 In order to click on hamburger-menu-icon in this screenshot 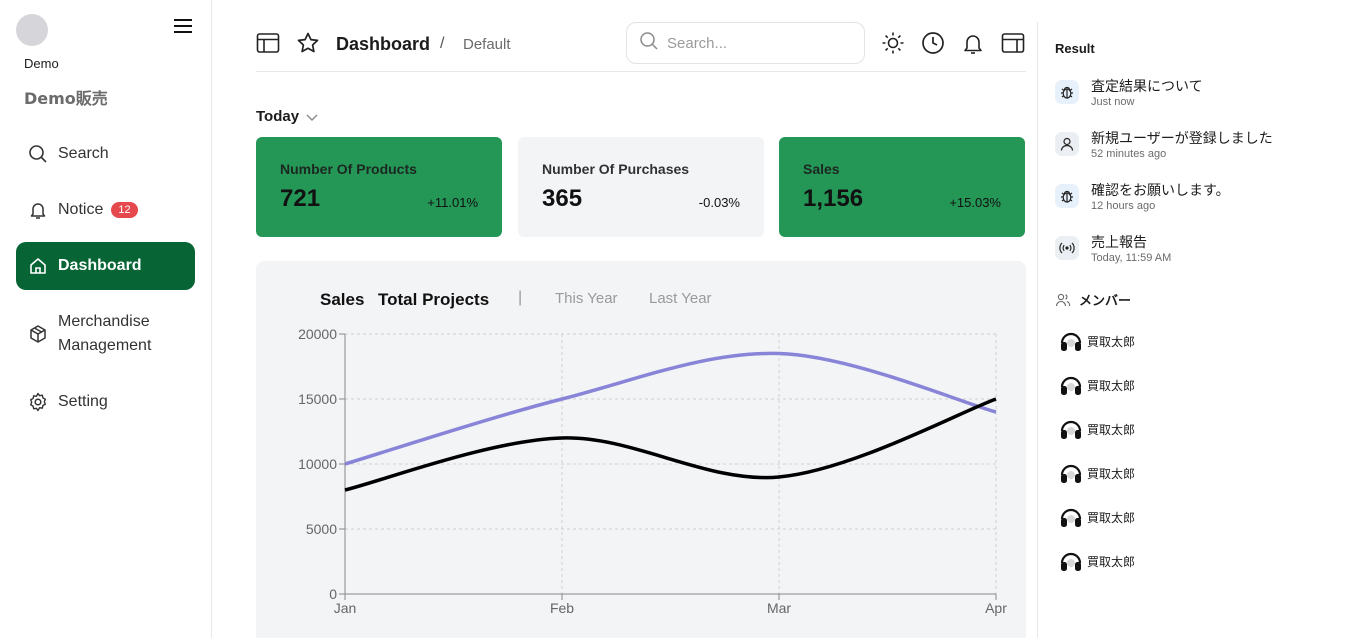, I will do `click(183, 26)`.